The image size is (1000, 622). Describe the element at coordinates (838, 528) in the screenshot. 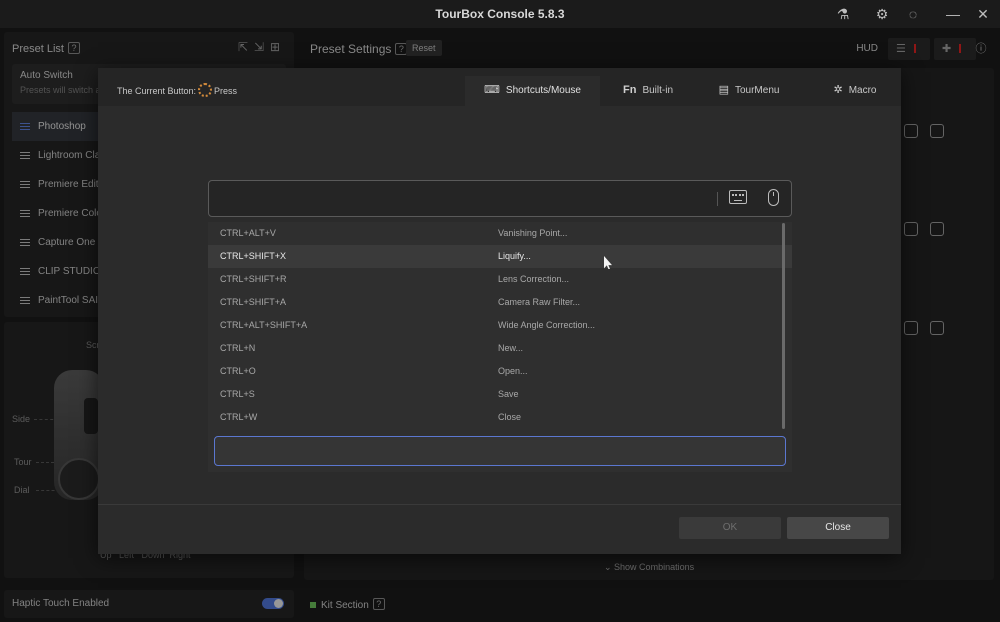

I see `close-button: Close` at that location.